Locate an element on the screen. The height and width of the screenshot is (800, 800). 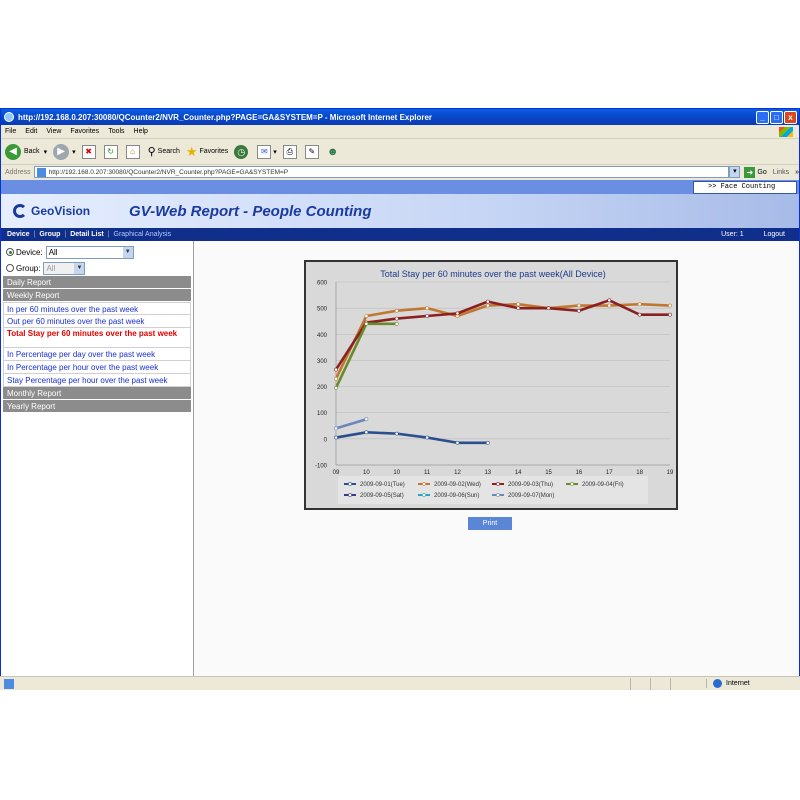
y-tick-label: 600 is located at coordinates (322, 284).